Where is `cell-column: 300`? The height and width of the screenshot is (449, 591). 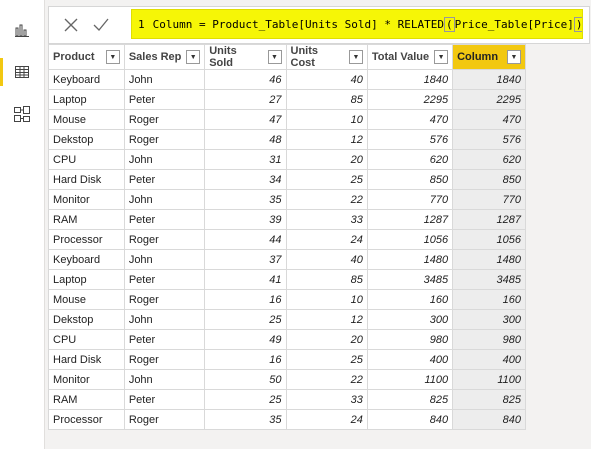 cell-column: 300 is located at coordinates (489, 319).